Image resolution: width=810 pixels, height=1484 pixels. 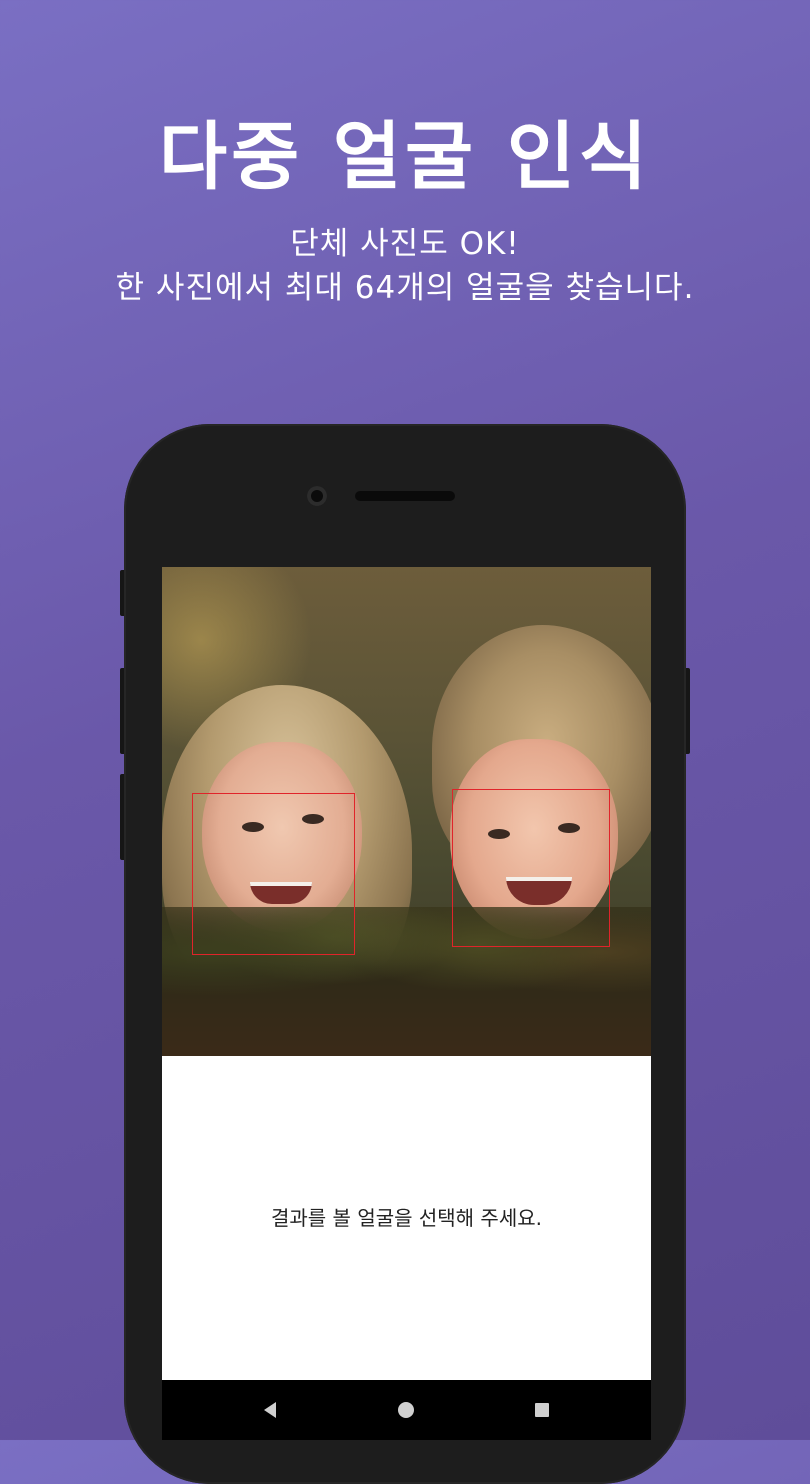 I want to click on android-navigation-bar, so click(x=406, y=1410).